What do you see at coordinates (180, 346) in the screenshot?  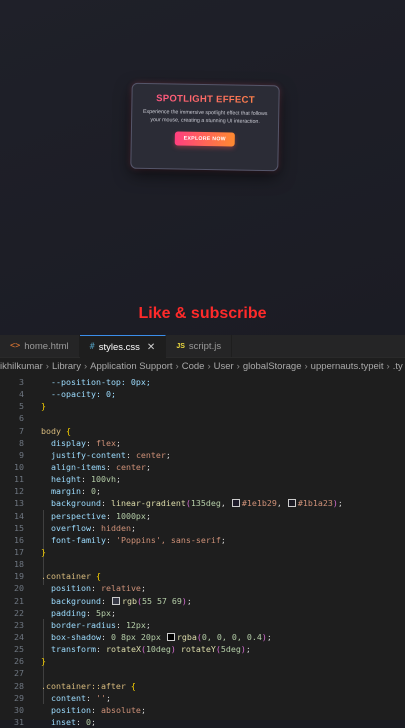 I see `js-file-icon: JS` at bounding box center [180, 346].